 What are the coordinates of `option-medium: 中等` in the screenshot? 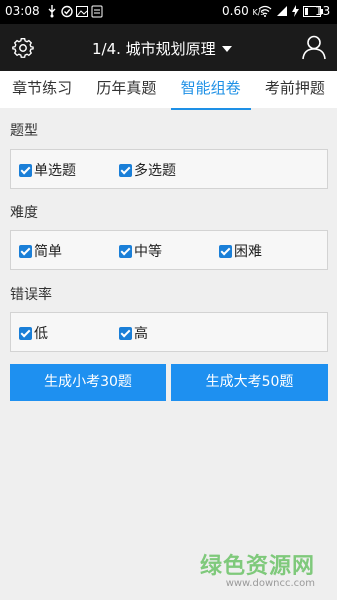 It's located at (140, 251).